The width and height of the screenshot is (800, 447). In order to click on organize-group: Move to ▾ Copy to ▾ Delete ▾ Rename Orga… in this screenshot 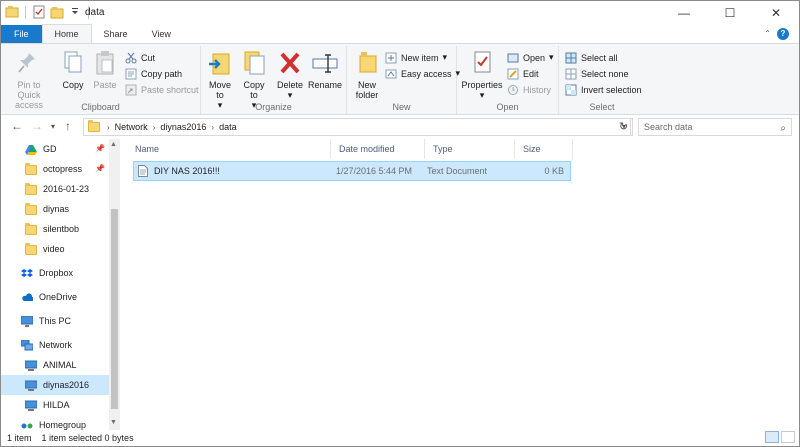, I will do `click(274, 80)`.